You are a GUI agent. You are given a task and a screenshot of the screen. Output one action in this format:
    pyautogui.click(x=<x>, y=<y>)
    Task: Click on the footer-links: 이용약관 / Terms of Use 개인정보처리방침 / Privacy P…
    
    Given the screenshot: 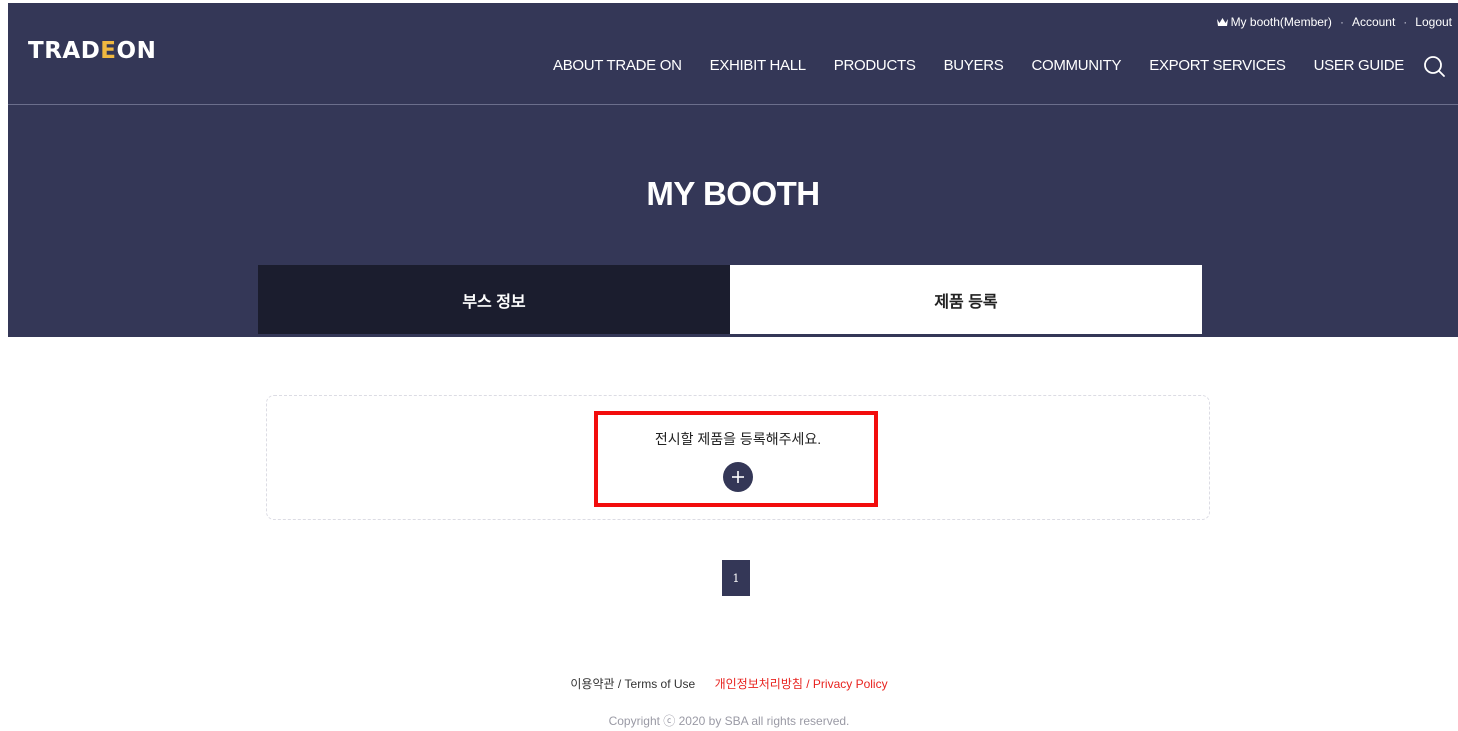 What is the action you would take?
    pyautogui.click(x=729, y=683)
    